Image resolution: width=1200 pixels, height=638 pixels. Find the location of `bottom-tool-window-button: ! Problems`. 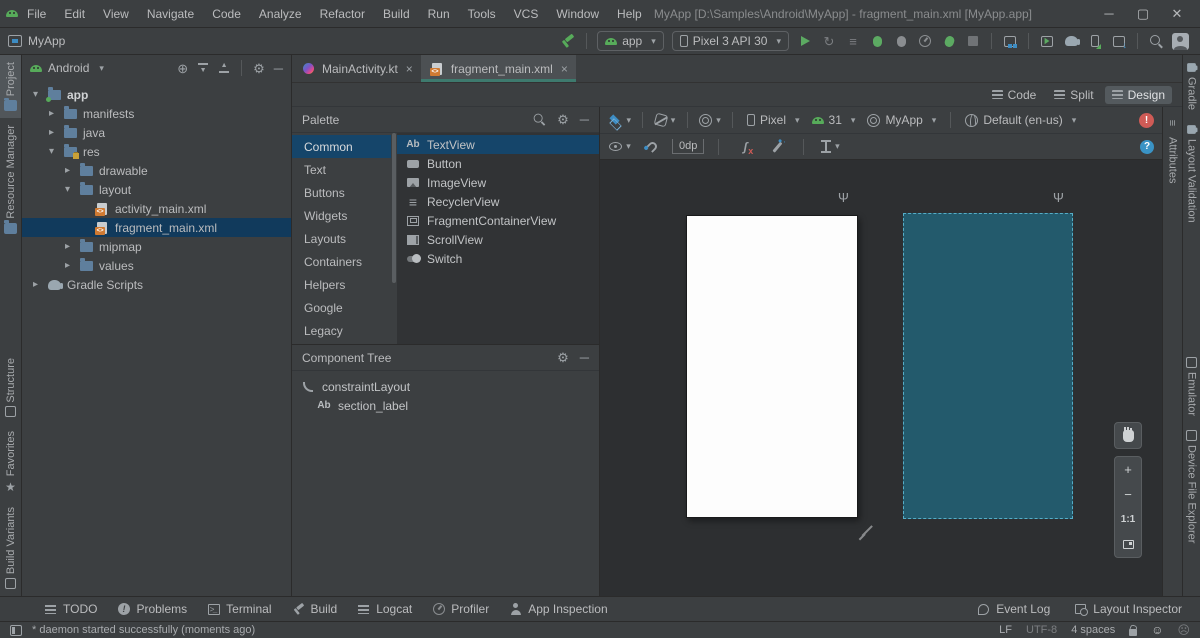

bottom-tool-window-button: ! Problems is located at coordinates (152, 609).